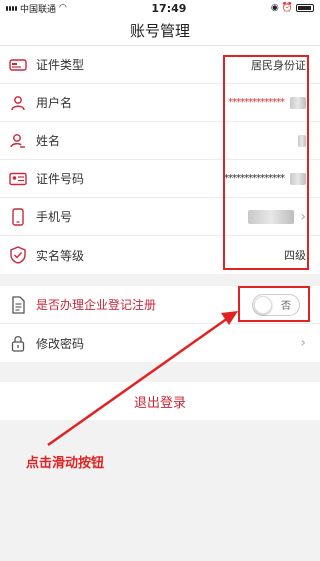 This screenshot has height=561, width=320. Describe the element at coordinates (142, 379) in the screenshot. I see `annotation-arrow` at that location.